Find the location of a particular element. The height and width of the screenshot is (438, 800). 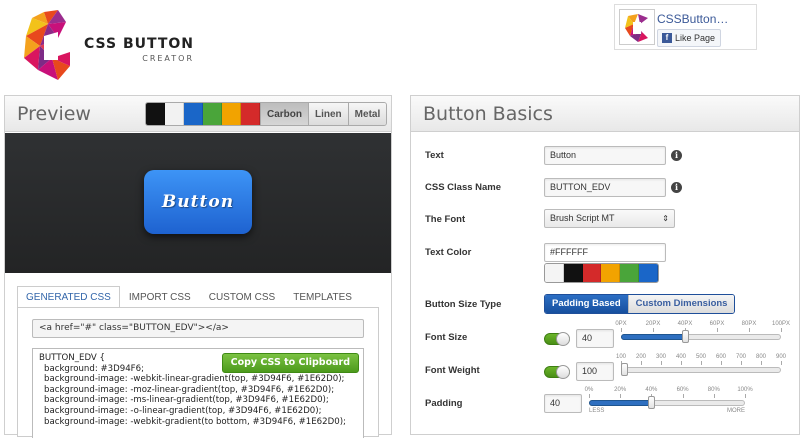

preview-title: Preview is located at coordinates (54, 114).